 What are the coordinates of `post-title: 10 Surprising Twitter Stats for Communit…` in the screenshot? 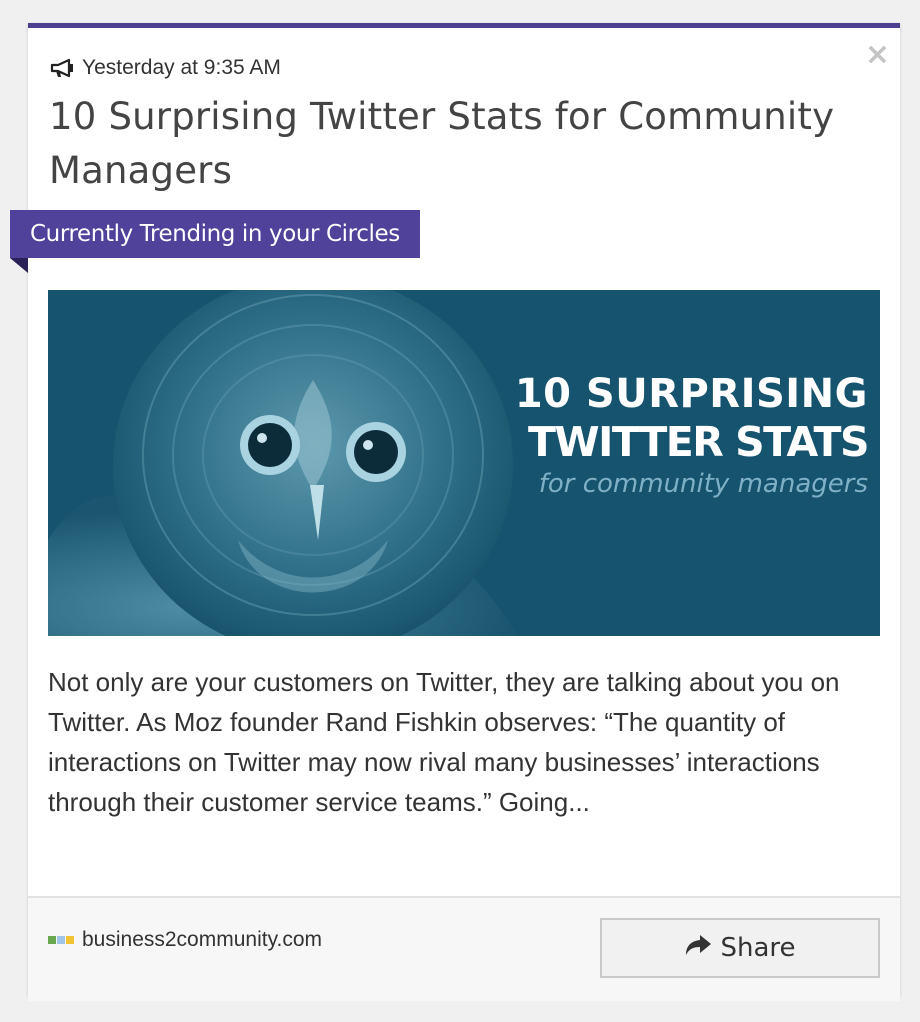 It's located at (459, 144).